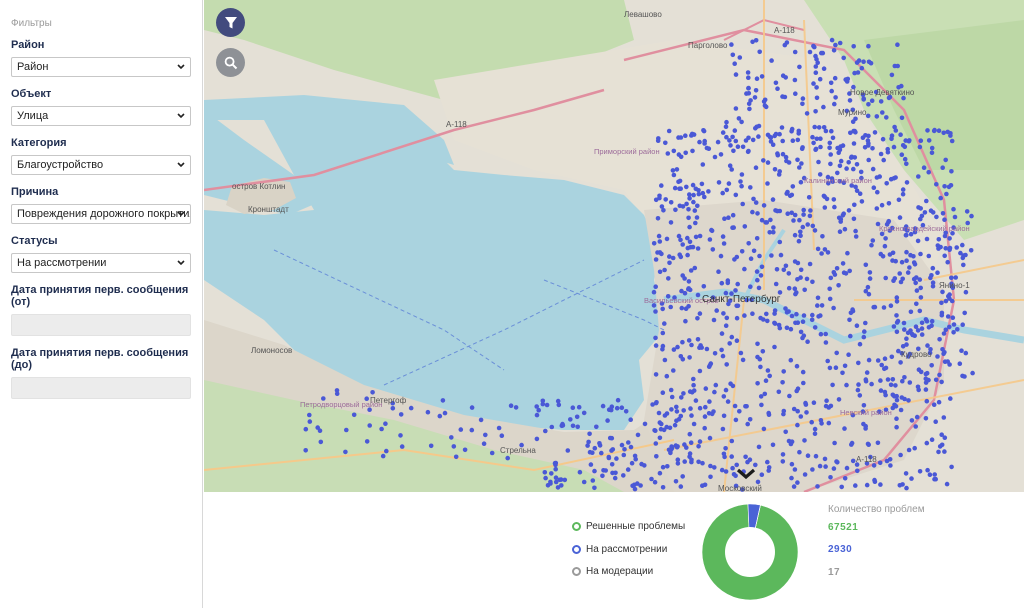 This screenshot has height=608, width=1024. Describe the element at coordinates (230, 62) in the screenshot. I see `search-button` at that location.